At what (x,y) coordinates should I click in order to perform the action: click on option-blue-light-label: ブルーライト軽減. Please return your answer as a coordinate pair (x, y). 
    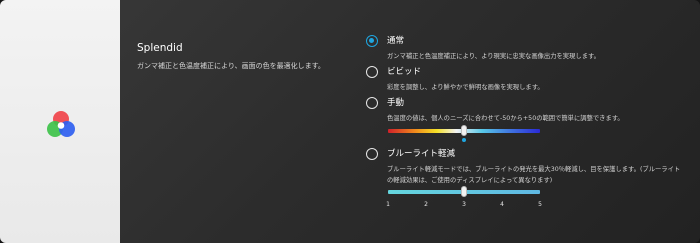
    Looking at the image, I should click on (421, 154).